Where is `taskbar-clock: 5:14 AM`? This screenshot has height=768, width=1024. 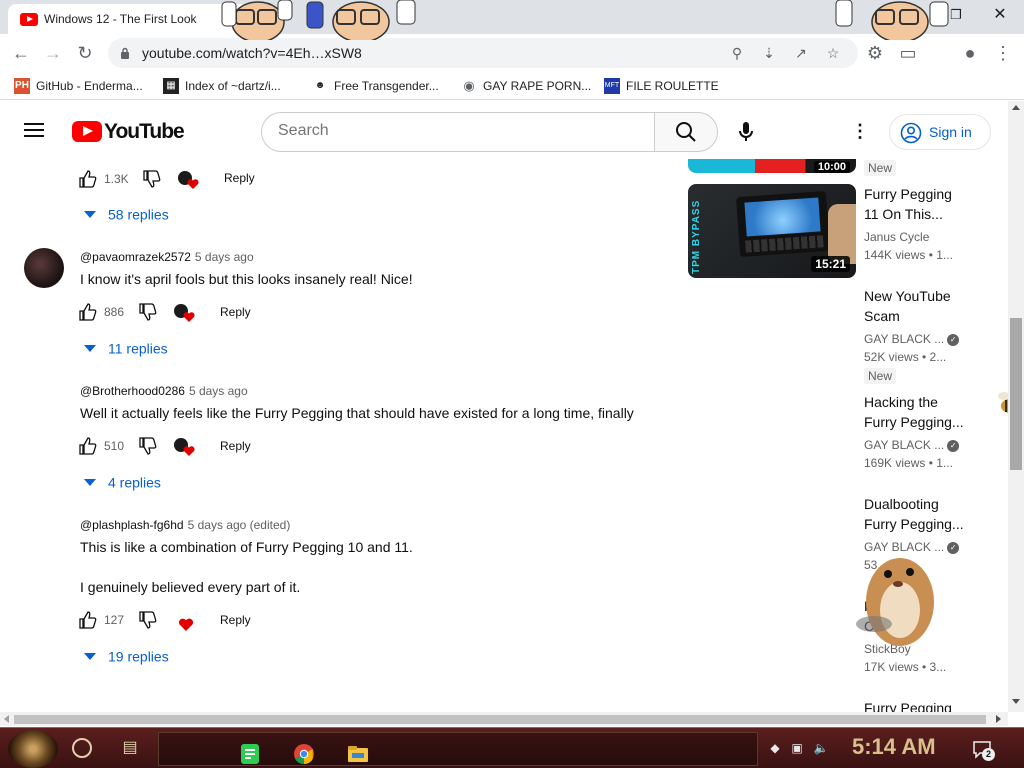 taskbar-clock: 5:14 AM is located at coordinates (894, 747).